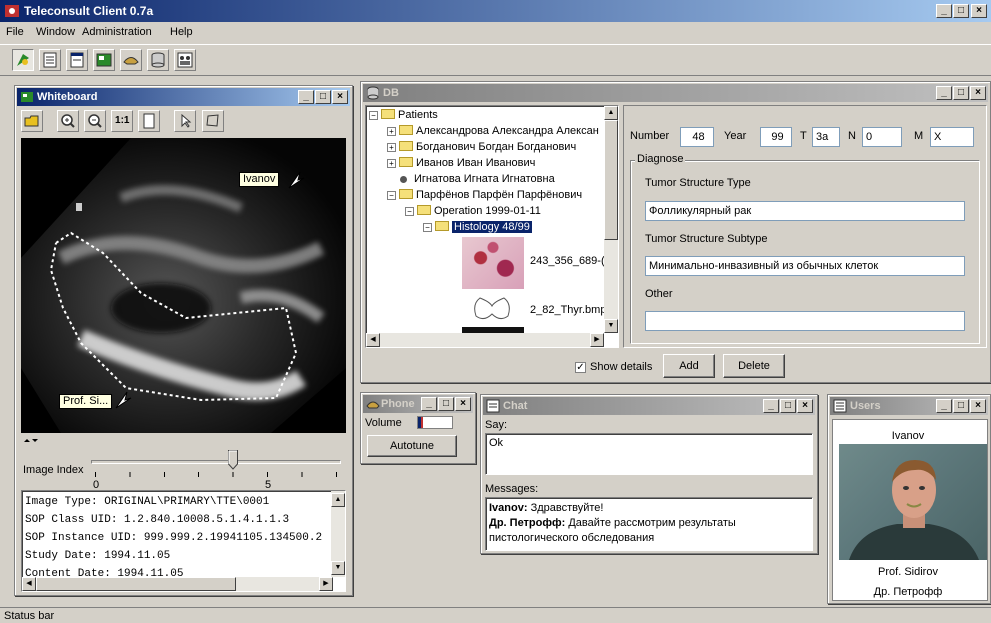 The width and height of the screenshot is (991, 623). What do you see at coordinates (158, 60) in the screenshot?
I see `database-icon` at bounding box center [158, 60].